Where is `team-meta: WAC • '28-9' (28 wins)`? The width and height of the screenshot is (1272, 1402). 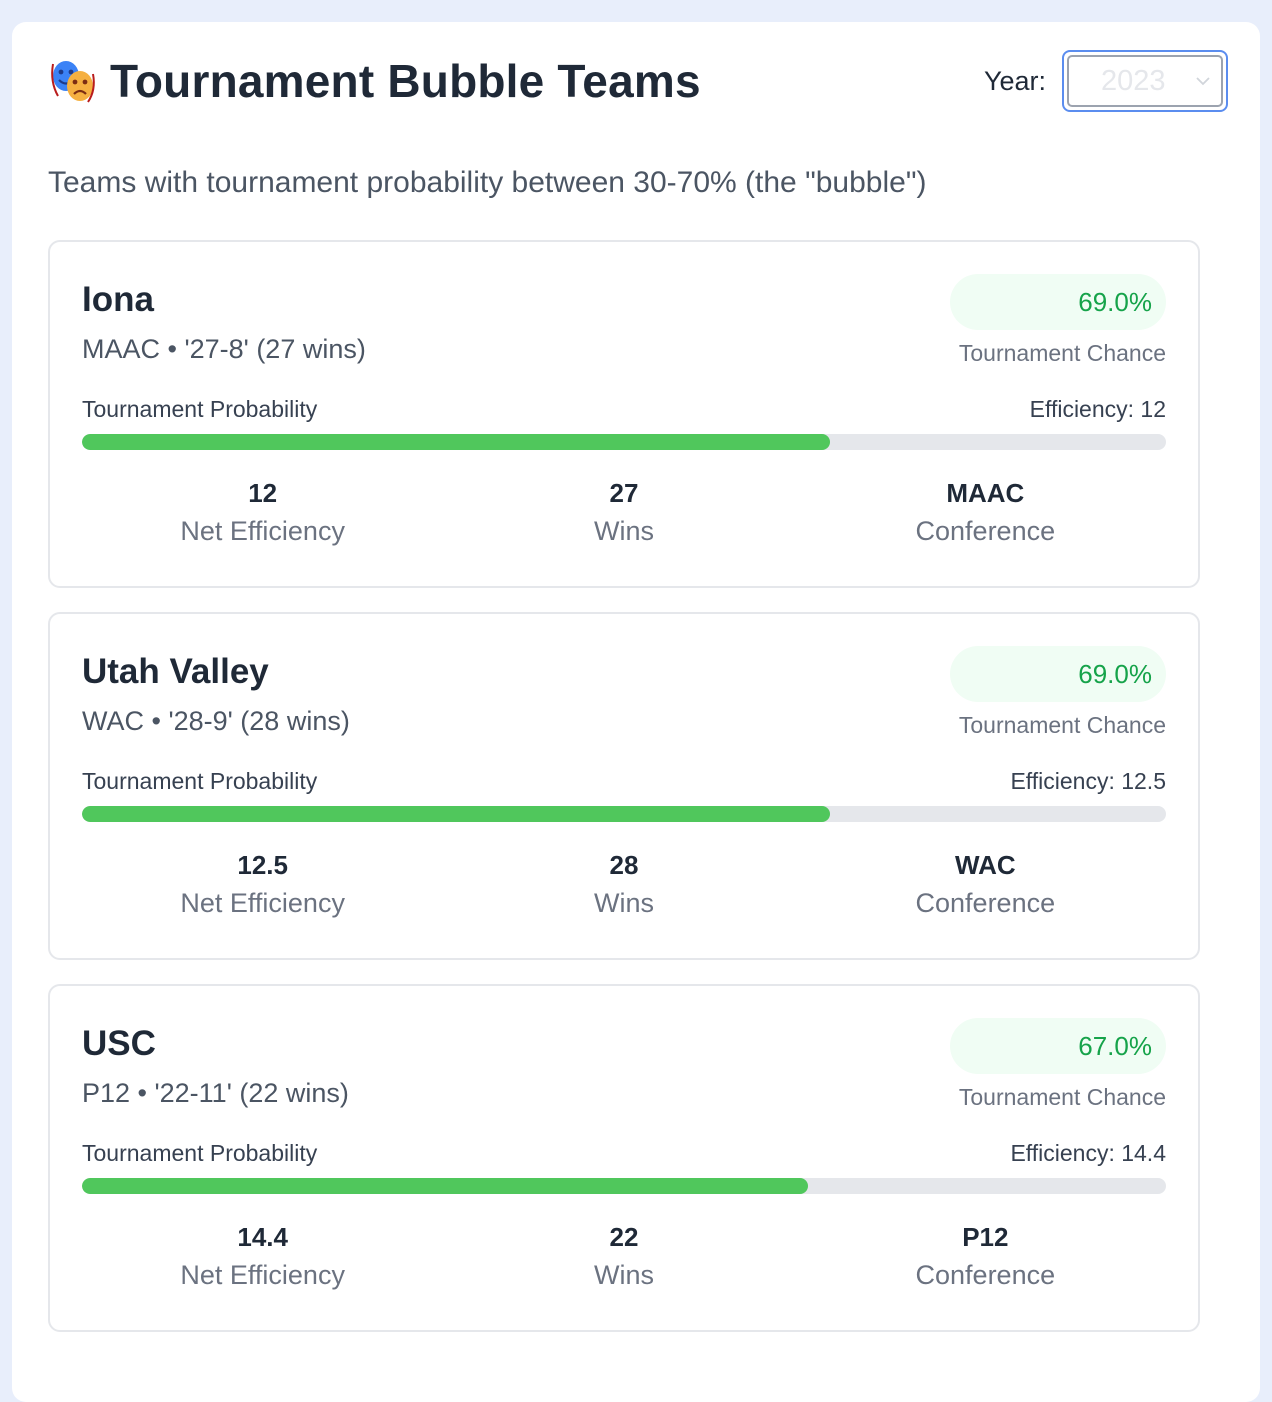
team-meta: WAC • '28-9' (28 wins) is located at coordinates (216, 721).